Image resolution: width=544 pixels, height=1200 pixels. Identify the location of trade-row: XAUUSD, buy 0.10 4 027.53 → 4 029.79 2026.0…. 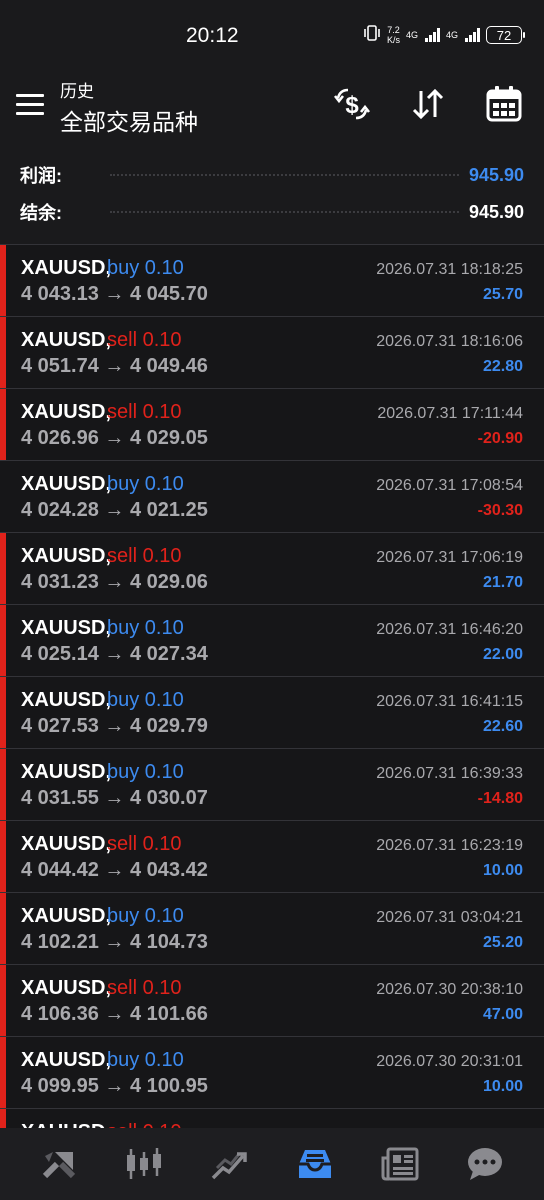
(272, 712).